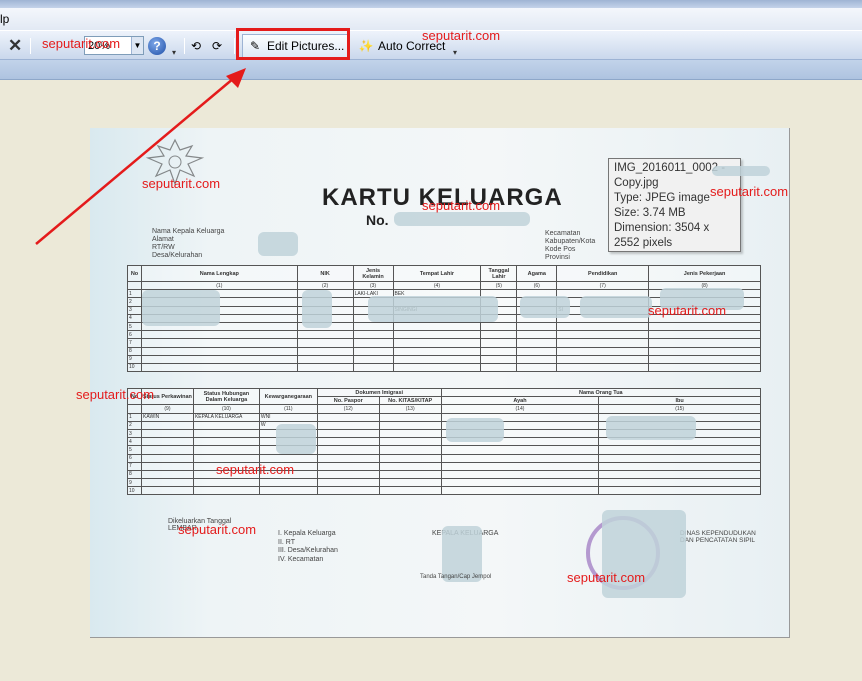  What do you see at coordinates (226, 396) in the screenshot?
I see `col2-relationship: Status Hubungan Dalam Keluarga` at bounding box center [226, 396].